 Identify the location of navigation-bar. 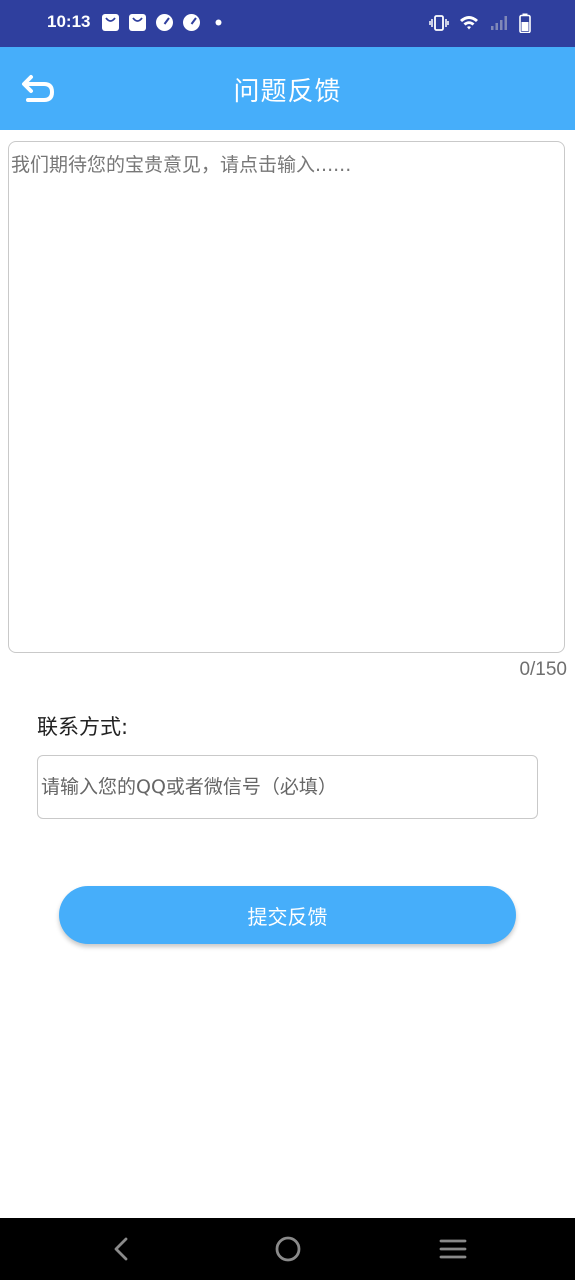
(287, 1249).